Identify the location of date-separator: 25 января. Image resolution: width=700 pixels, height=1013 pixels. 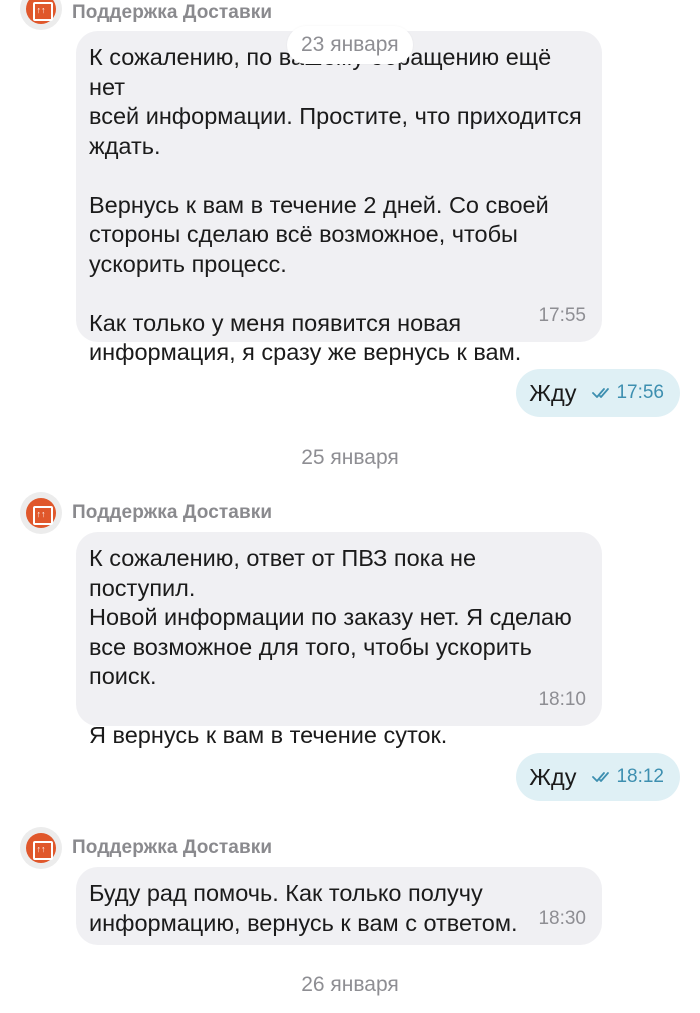
(350, 457).